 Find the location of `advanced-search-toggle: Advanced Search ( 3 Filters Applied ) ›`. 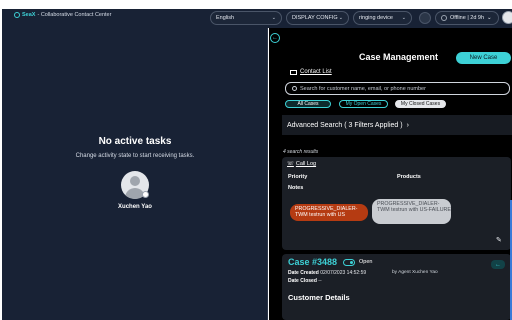

advanced-search-toggle: Advanced Search ( 3 Filters Applied ) › is located at coordinates (397, 125).